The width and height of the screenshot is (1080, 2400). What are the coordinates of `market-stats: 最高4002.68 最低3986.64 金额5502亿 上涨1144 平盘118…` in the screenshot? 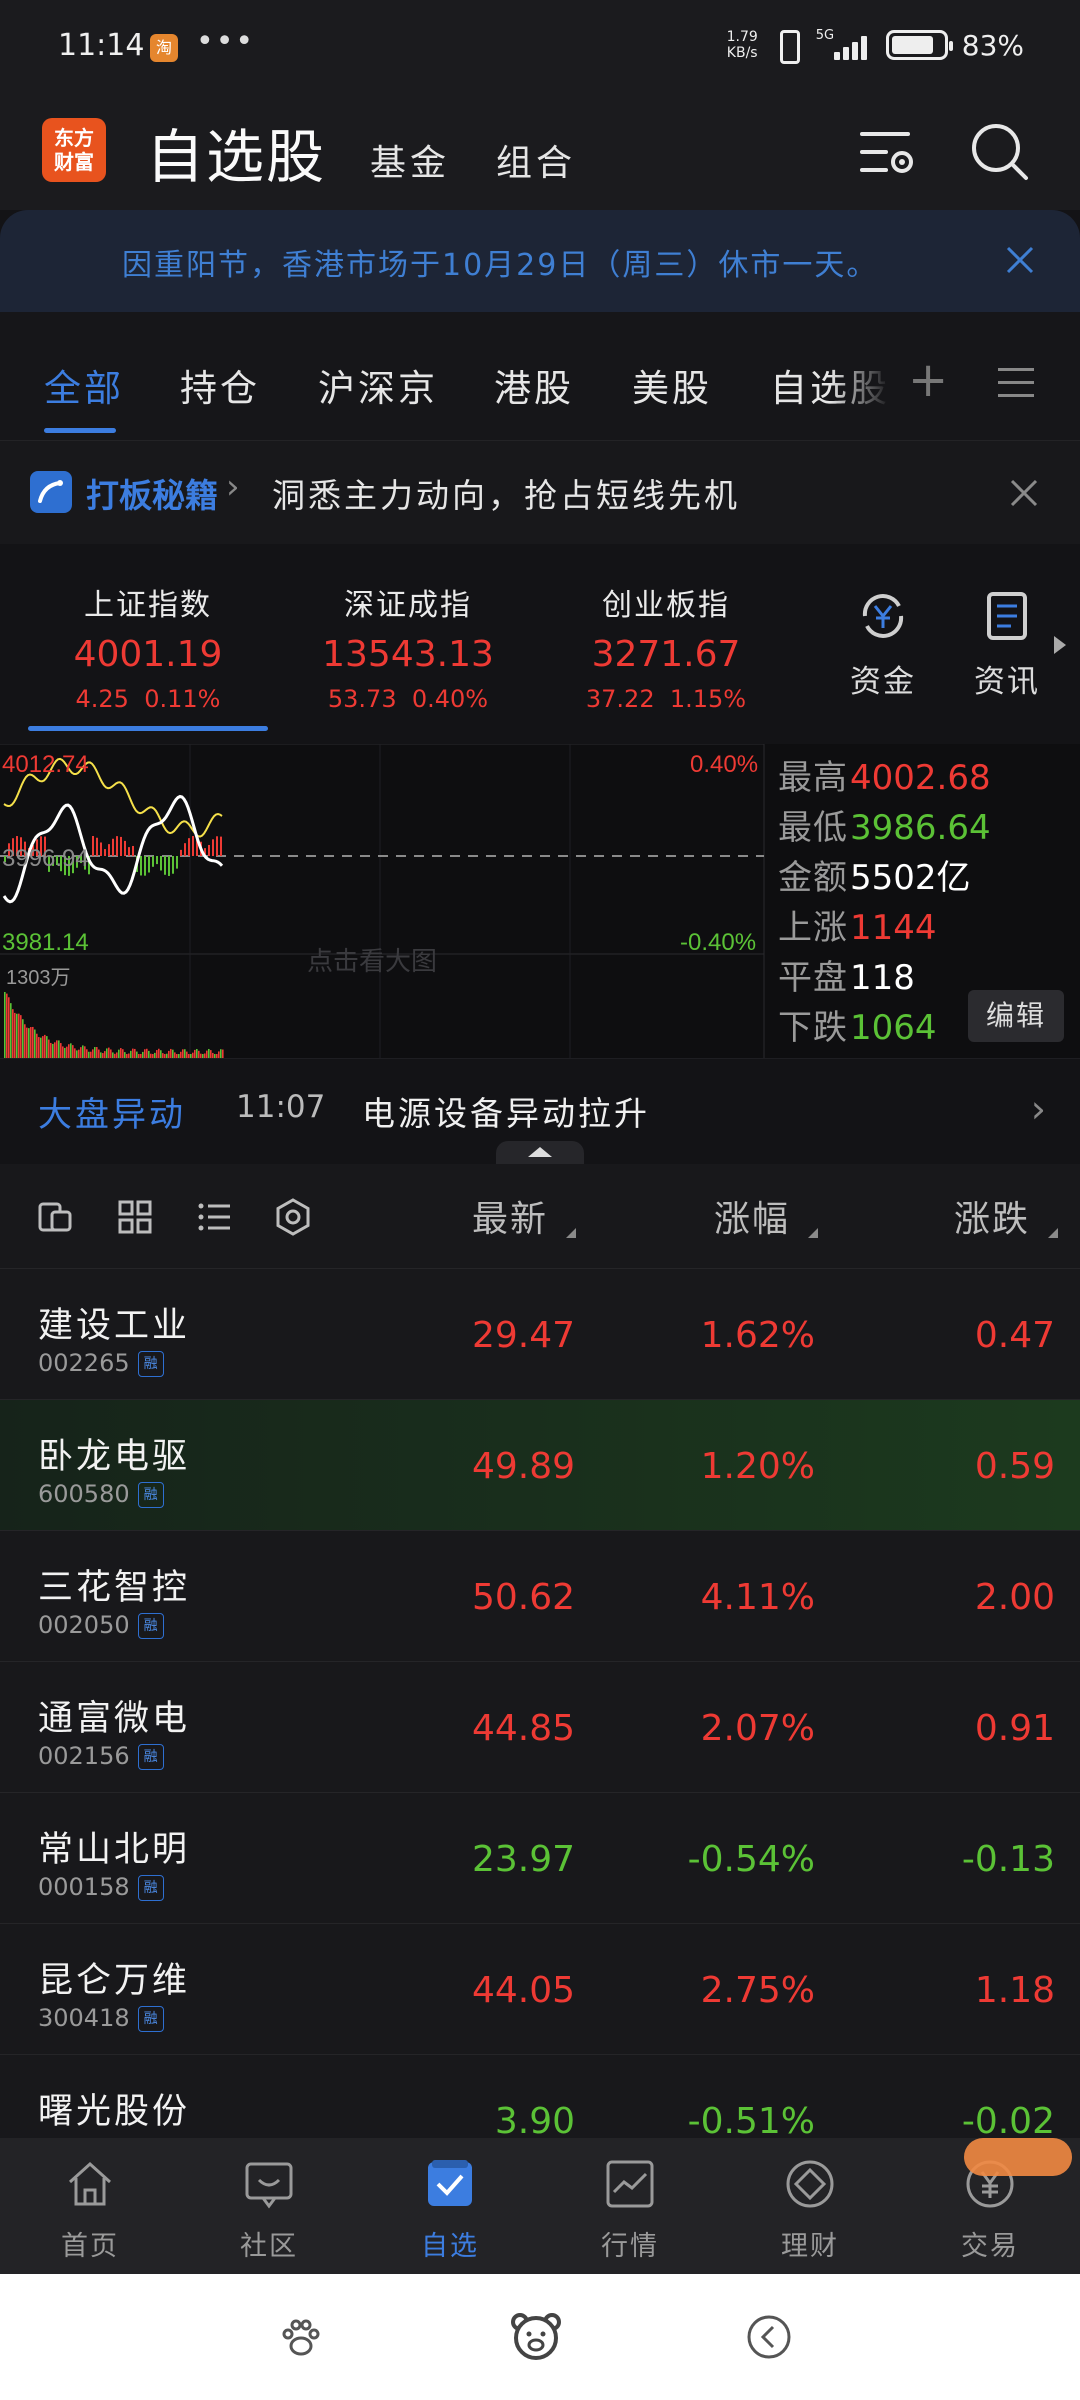 It's located at (884, 900).